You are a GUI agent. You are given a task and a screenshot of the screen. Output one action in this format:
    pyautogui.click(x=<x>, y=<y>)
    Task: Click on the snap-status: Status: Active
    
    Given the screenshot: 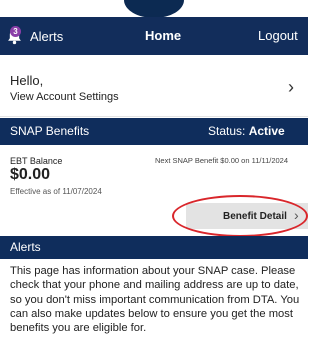 What is the action you would take?
    pyautogui.click(x=246, y=131)
    